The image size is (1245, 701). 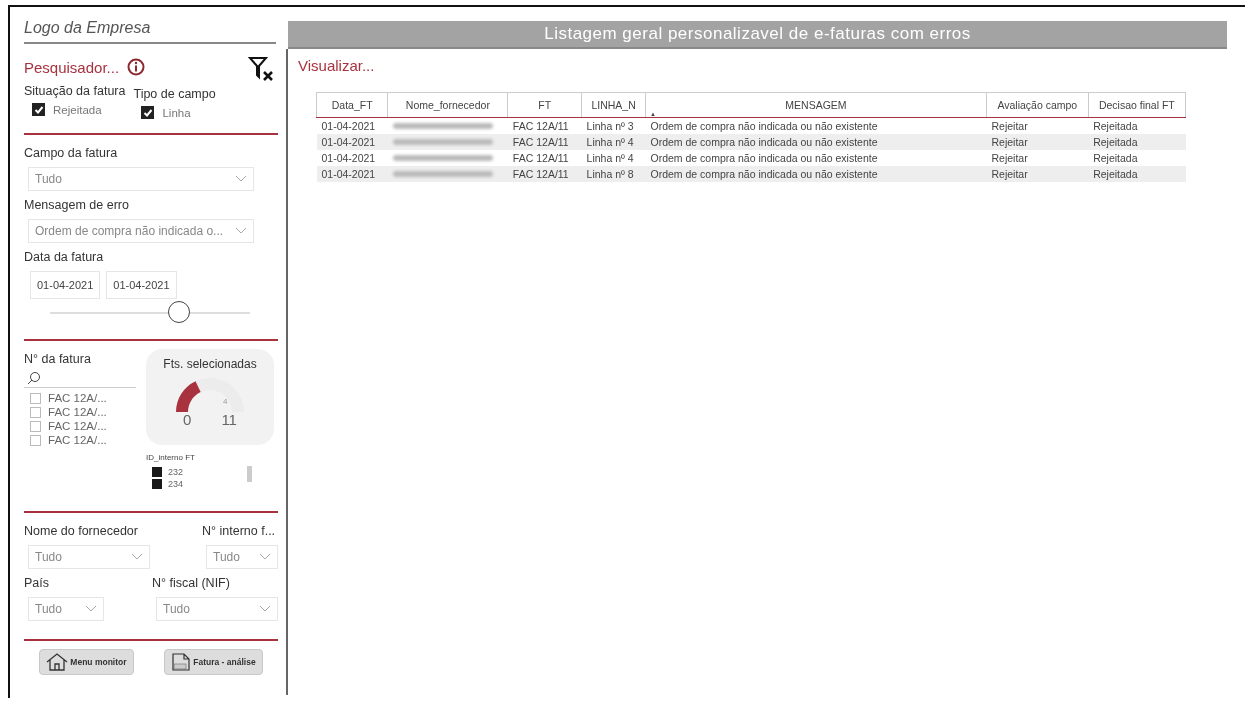 I want to click on filter-label: Situação da fatura, so click(x=75, y=91).